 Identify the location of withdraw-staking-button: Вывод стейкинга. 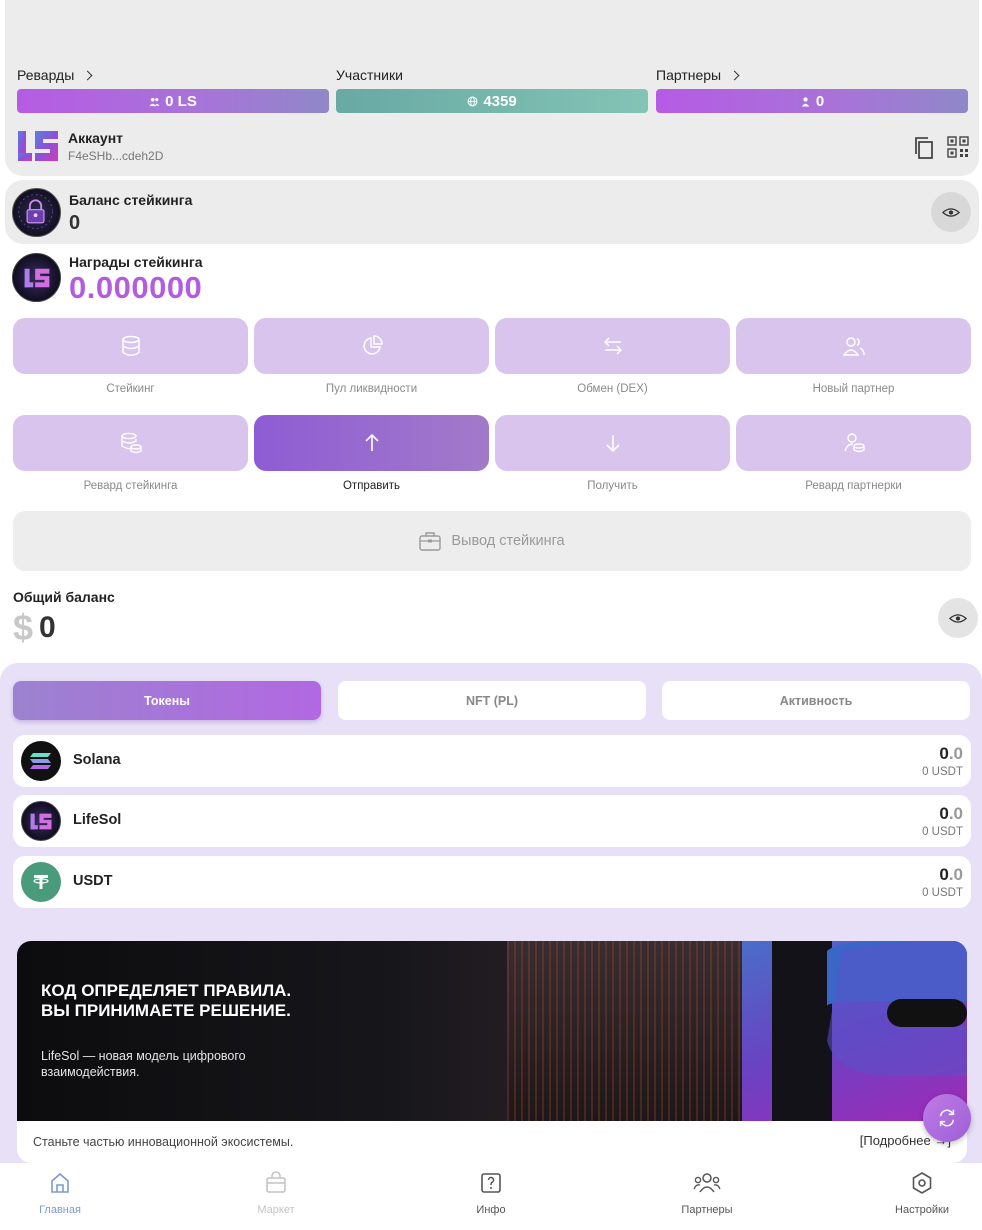
(492, 541).